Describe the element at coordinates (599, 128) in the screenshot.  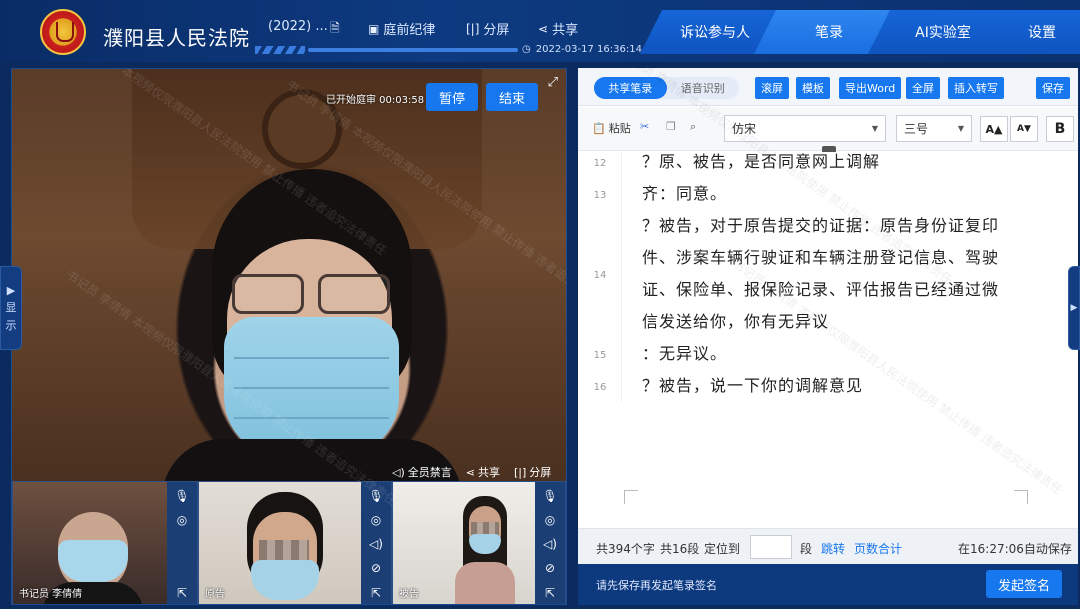
I see `clipboard-icon: 📋` at that location.